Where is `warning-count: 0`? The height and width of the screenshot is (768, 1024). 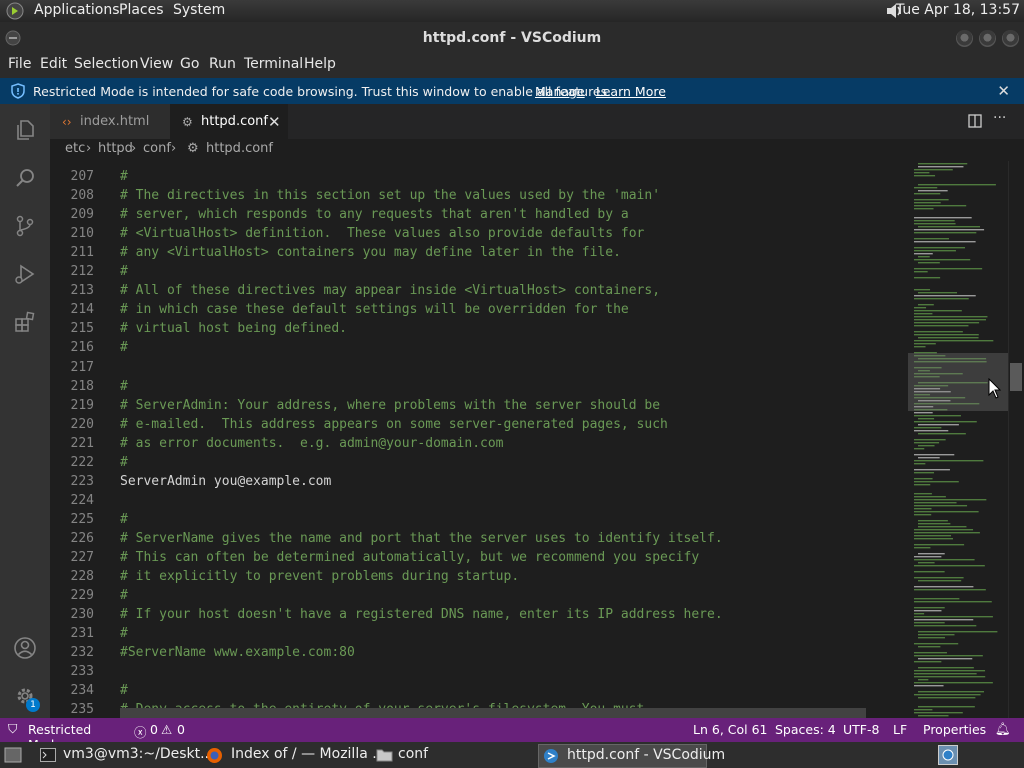
warning-count: 0 is located at coordinates (181, 729).